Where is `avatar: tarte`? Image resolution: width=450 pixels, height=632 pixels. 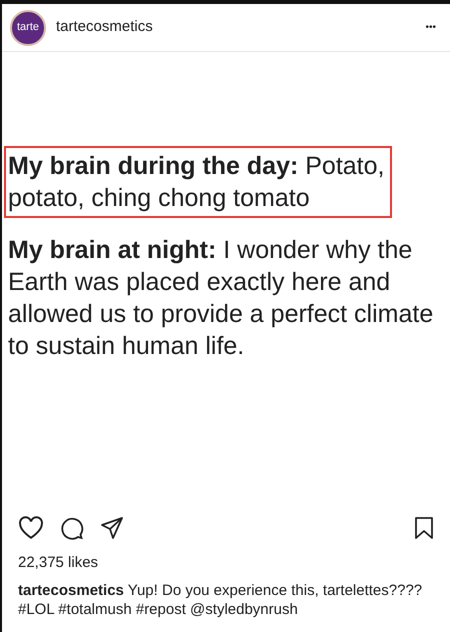 avatar: tarte is located at coordinates (28, 28).